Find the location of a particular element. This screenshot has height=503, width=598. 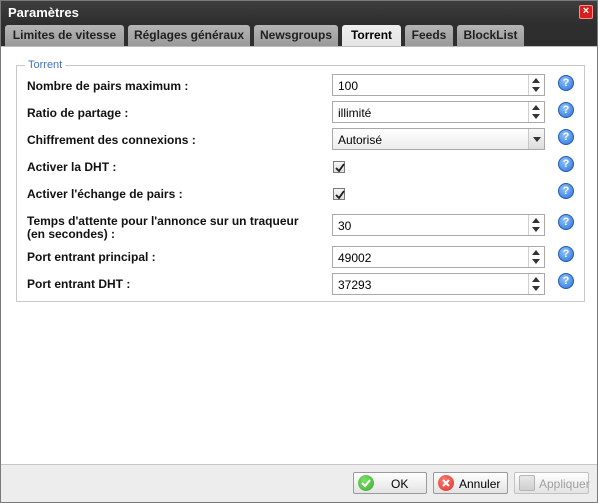

dialog-title: Paramètres is located at coordinates (43, 12).